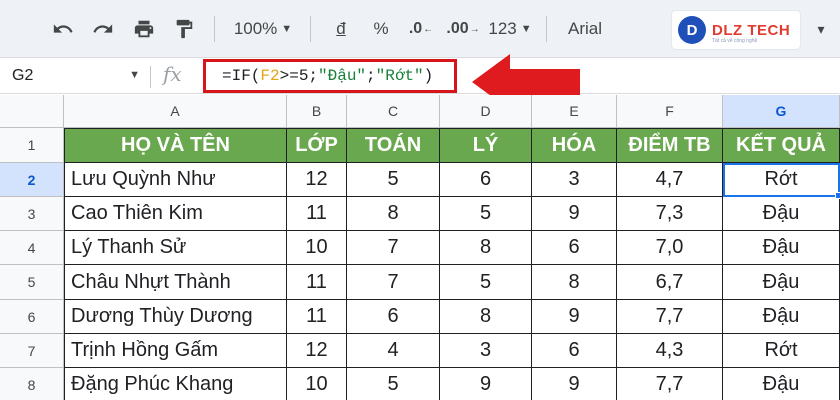  What do you see at coordinates (175, 145) in the screenshot?
I see `table-header-cell: HỌ VÀ TÊN` at bounding box center [175, 145].